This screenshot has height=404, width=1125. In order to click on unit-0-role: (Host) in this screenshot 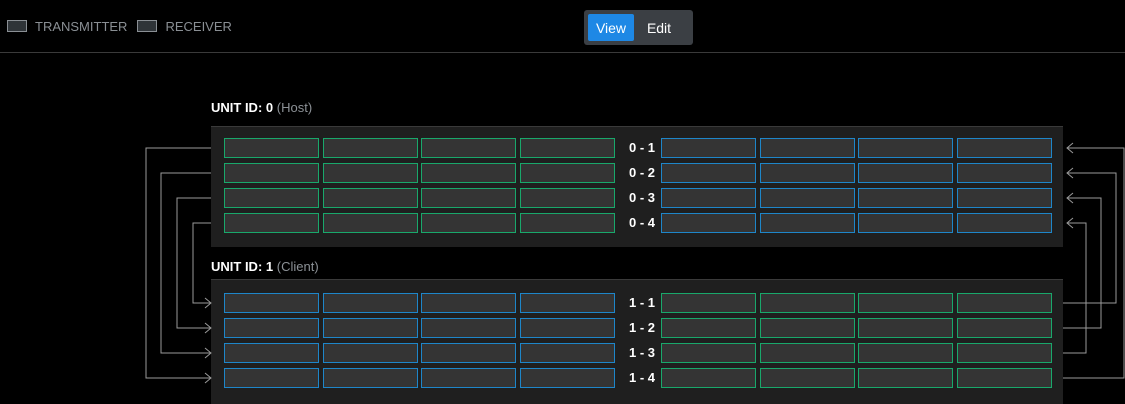, I will do `click(294, 107)`.